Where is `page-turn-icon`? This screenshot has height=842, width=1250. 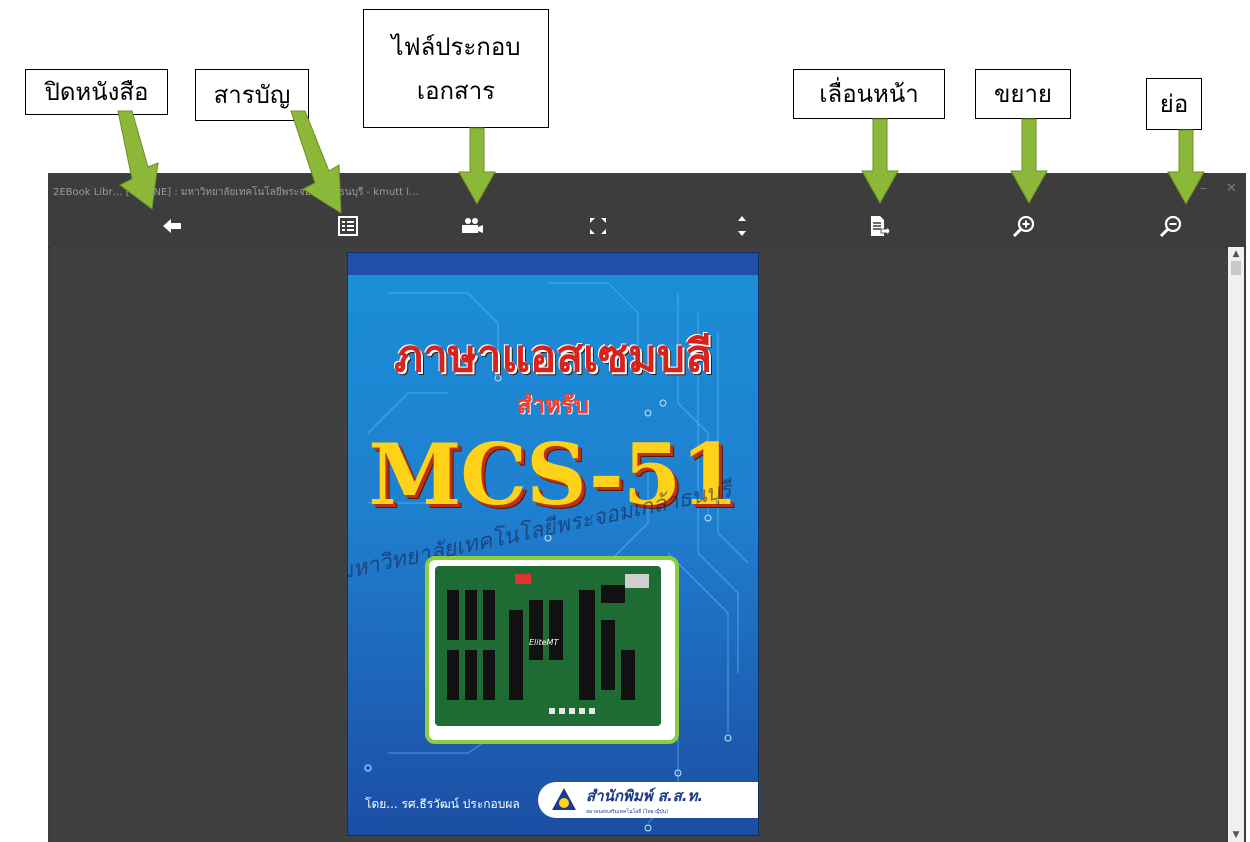 page-turn-icon is located at coordinates (880, 226).